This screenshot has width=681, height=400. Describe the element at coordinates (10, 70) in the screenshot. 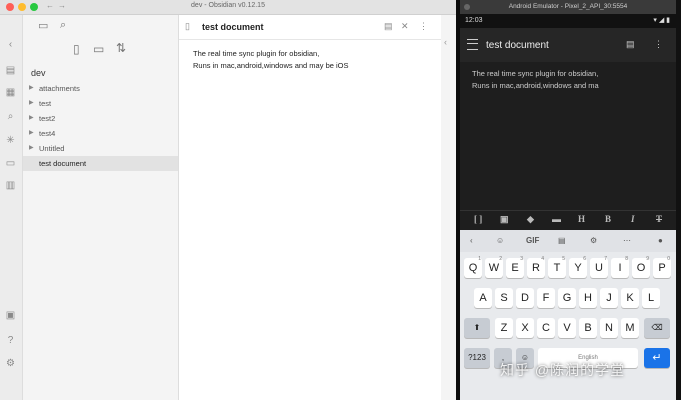

I see `file-explorer-icon: ▤` at that location.